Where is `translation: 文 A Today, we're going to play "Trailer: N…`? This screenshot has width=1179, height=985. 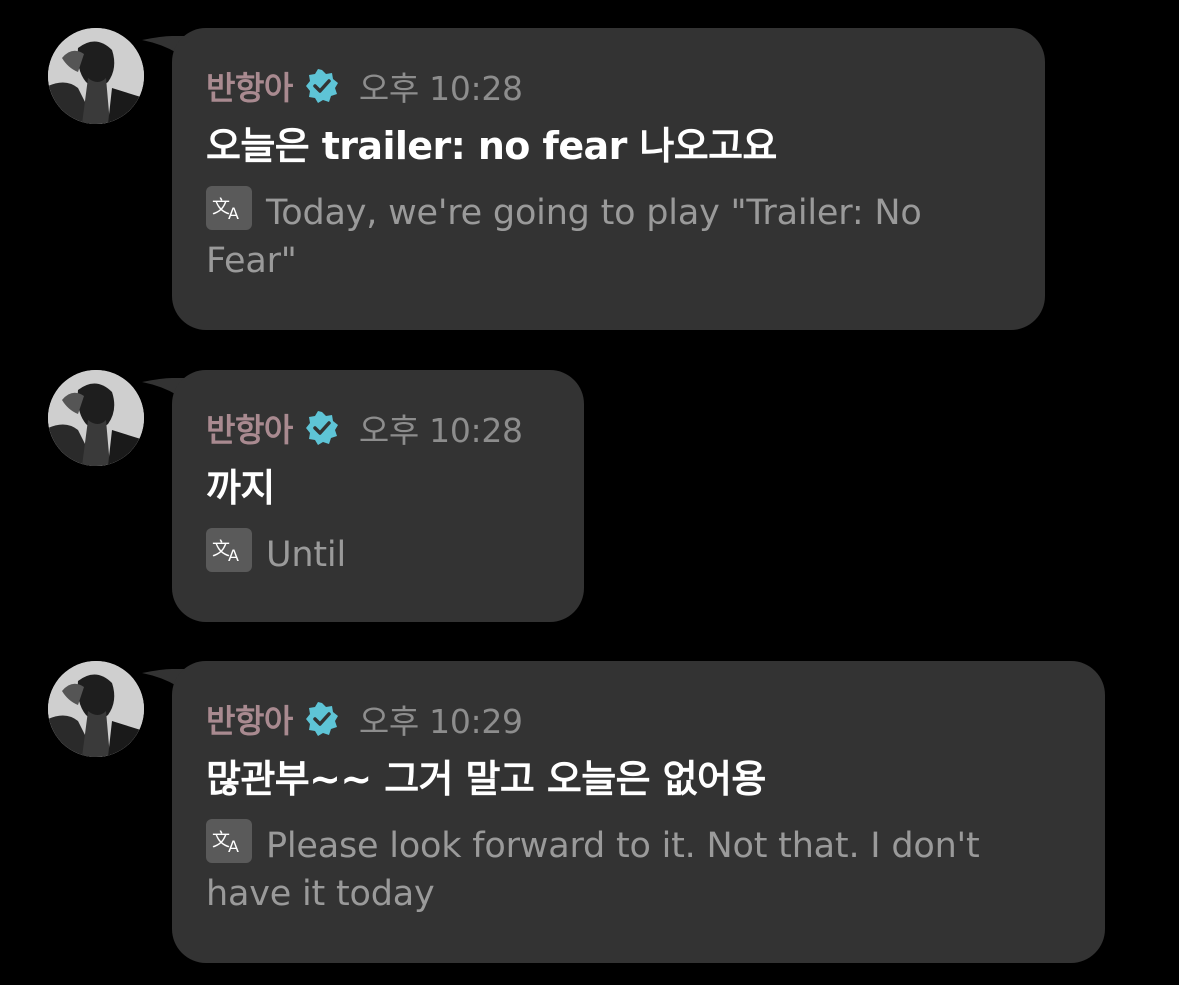
translation: 文 A Today, we're going to play "Trailer: N… is located at coordinates (610, 235).